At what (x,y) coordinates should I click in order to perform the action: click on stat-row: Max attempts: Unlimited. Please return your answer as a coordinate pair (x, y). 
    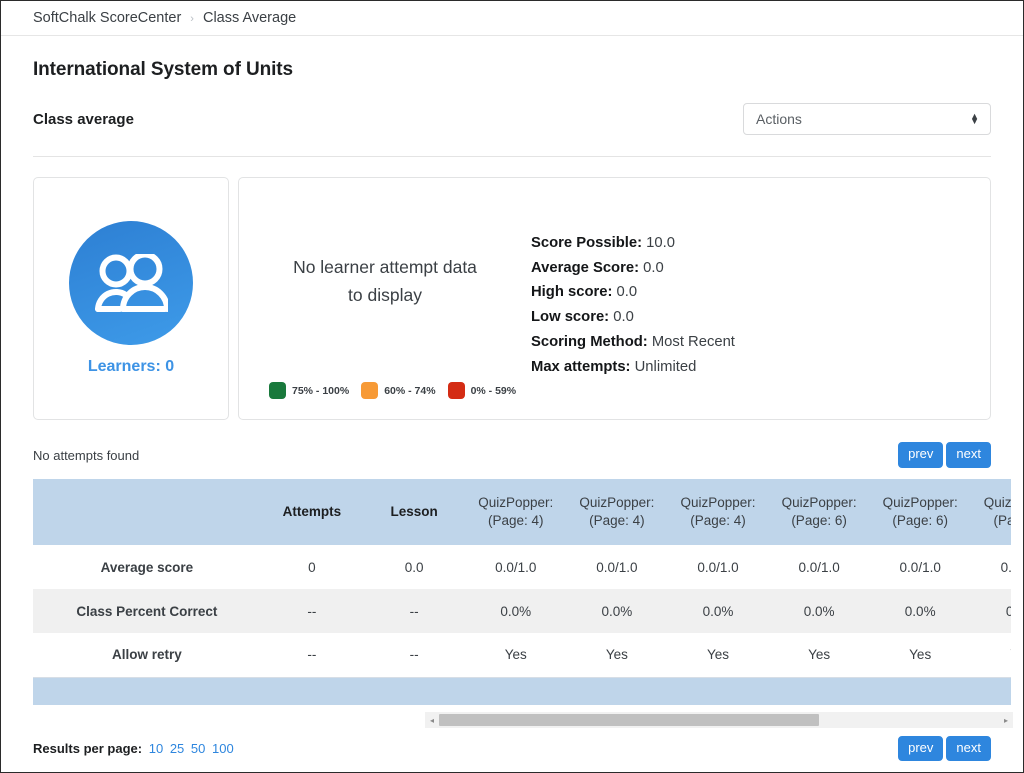
    Looking at the image, I should click on (633, 367).